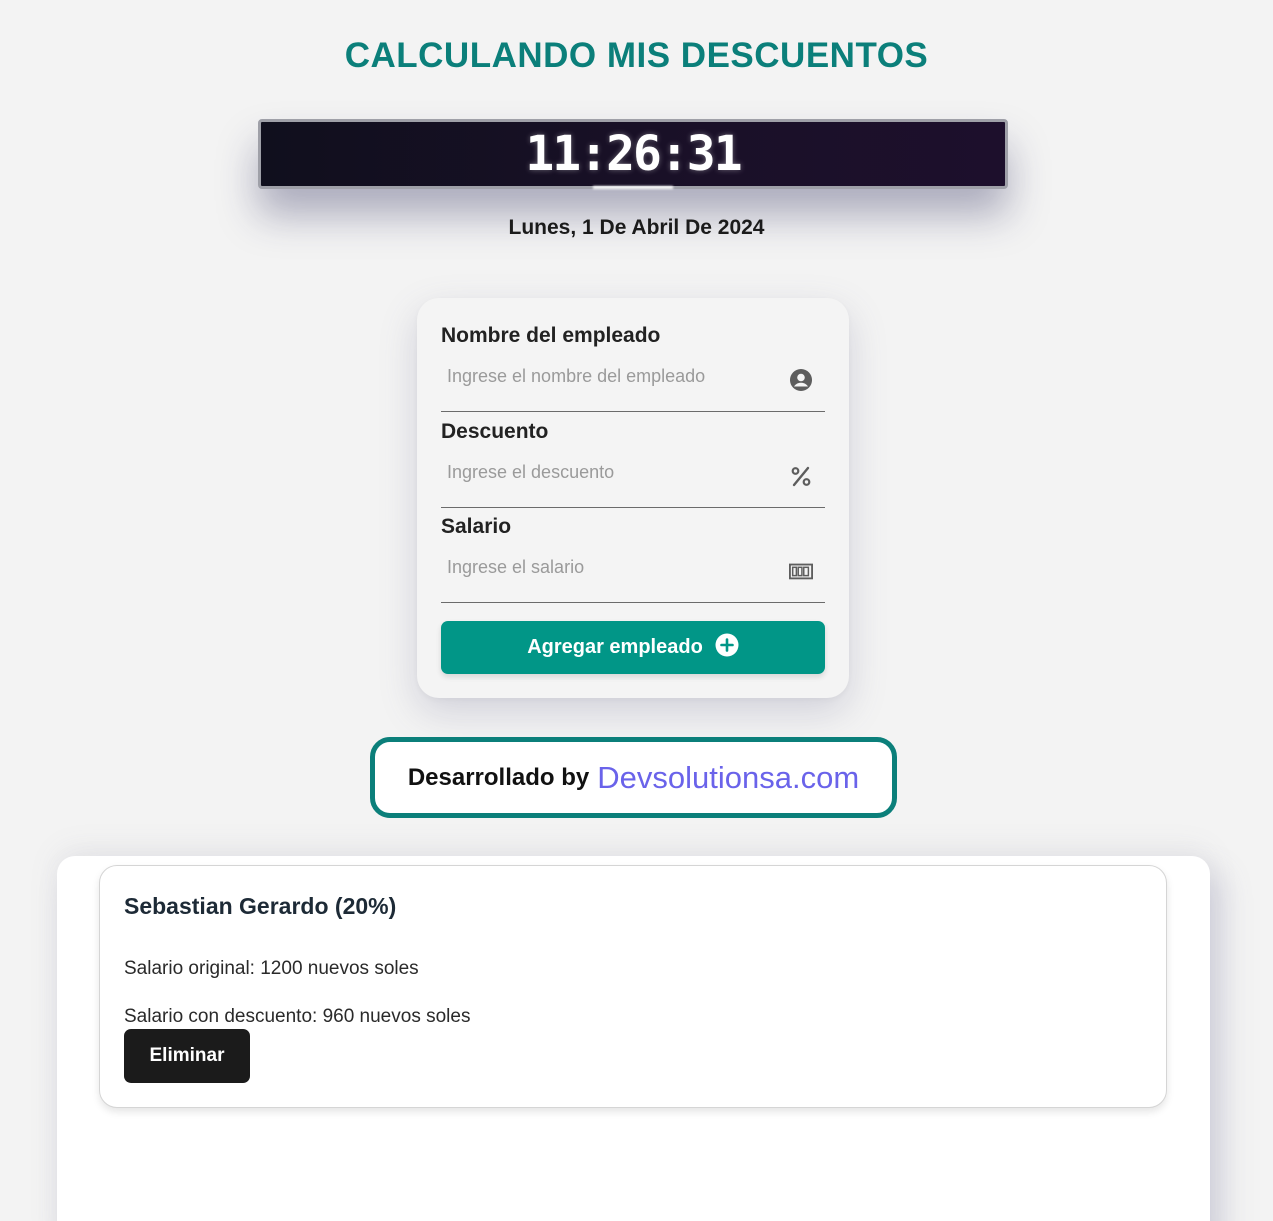  I want to click on discount-label: Descuento, so click(495, 431).